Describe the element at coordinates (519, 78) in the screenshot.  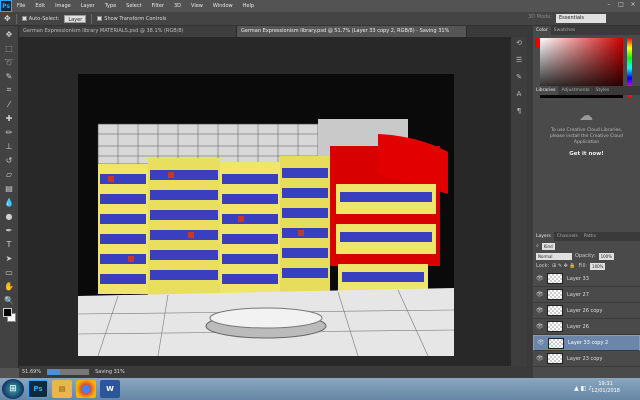
I see `brush-presets-icon: ✎` at that location.